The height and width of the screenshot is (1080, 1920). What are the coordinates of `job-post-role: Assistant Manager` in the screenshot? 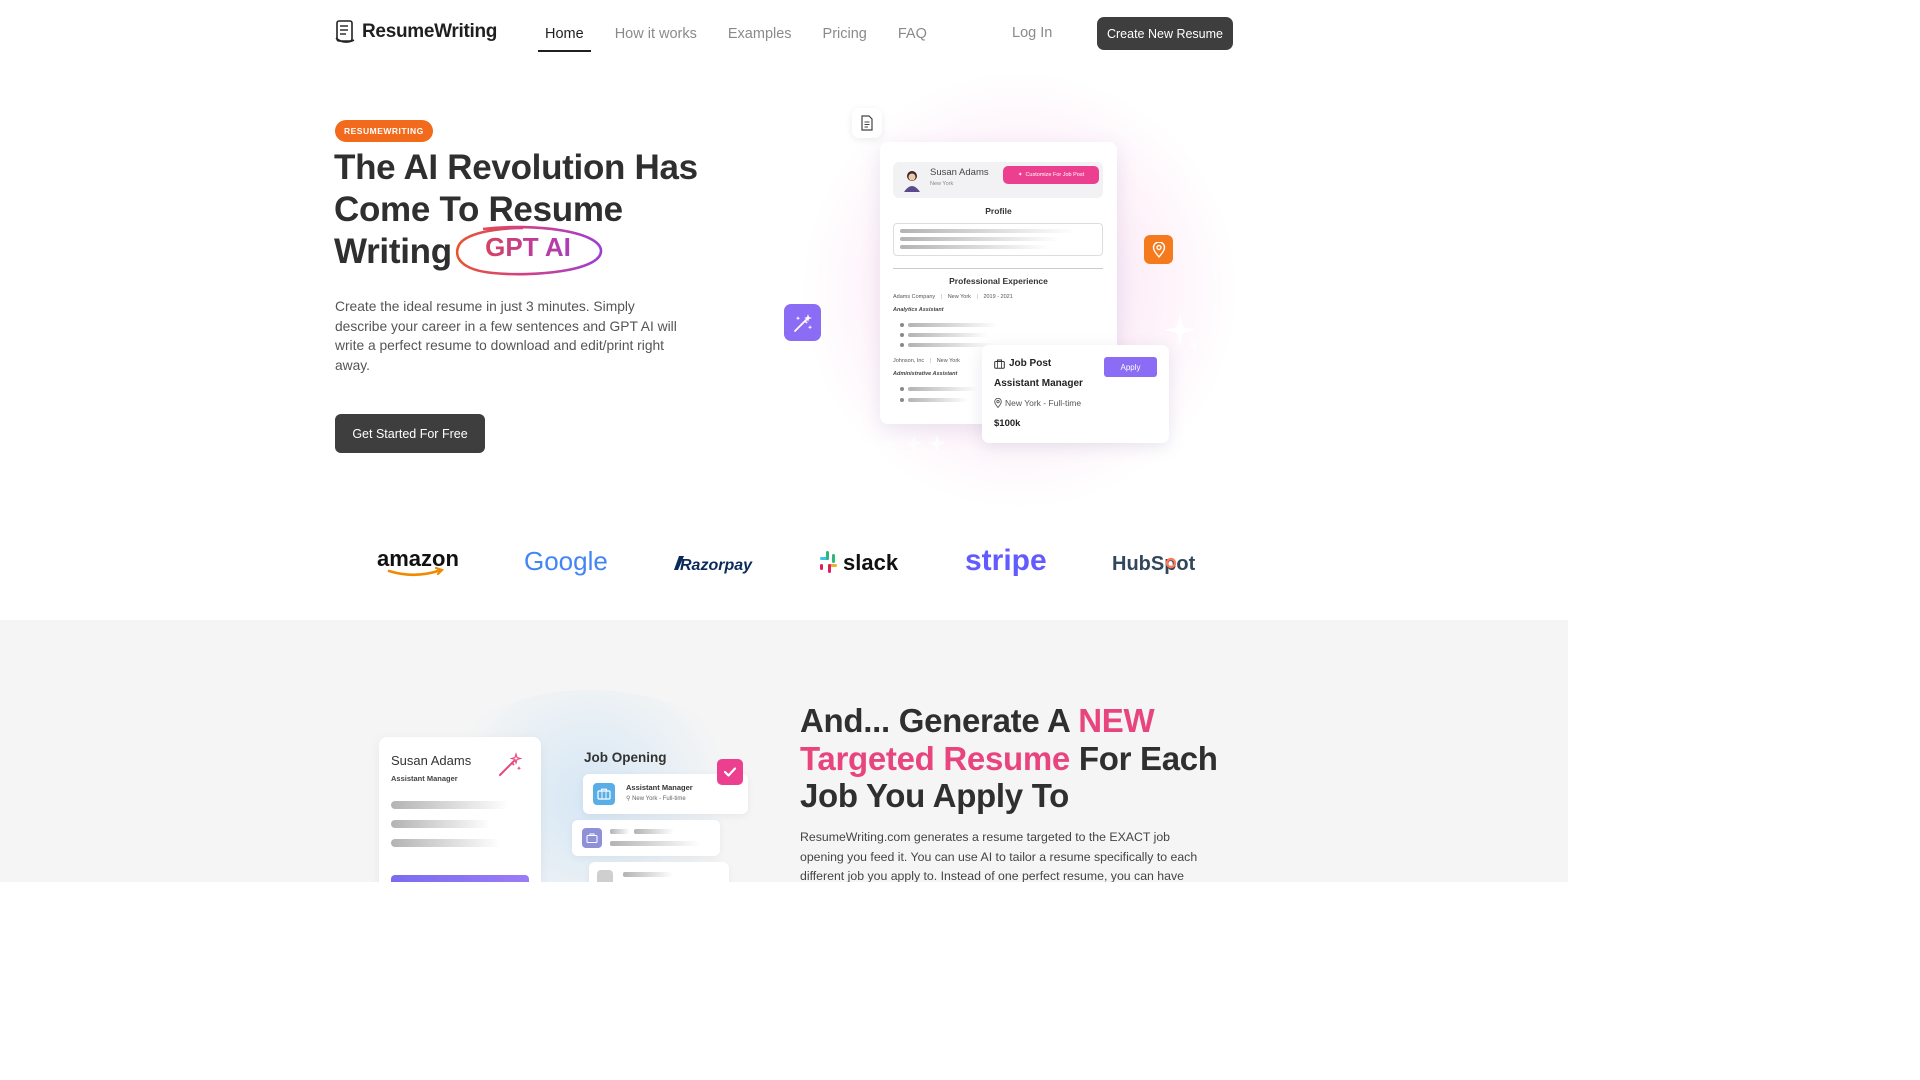 It's located at (1038, 383).